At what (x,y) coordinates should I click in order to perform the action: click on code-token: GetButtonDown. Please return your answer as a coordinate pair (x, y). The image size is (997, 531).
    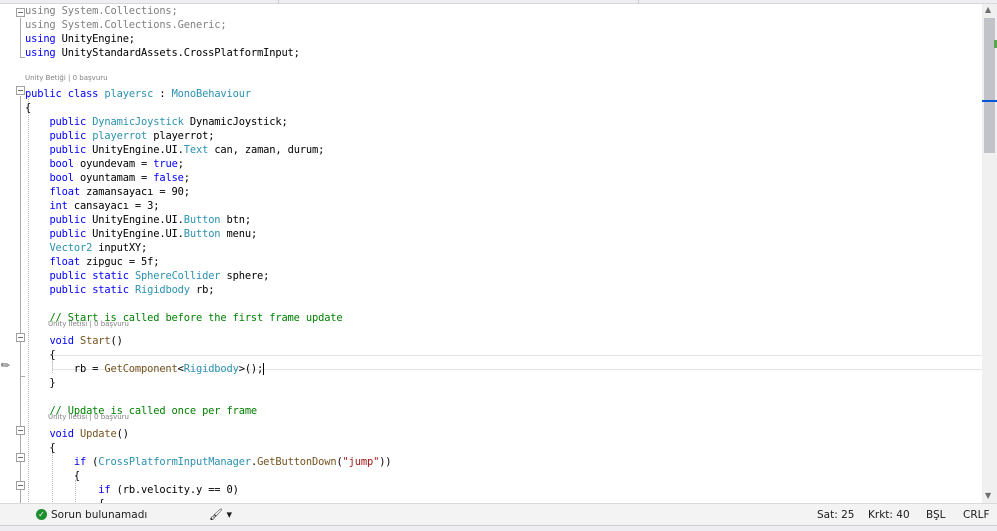
    Looking at the image, I should click on (297, 462).